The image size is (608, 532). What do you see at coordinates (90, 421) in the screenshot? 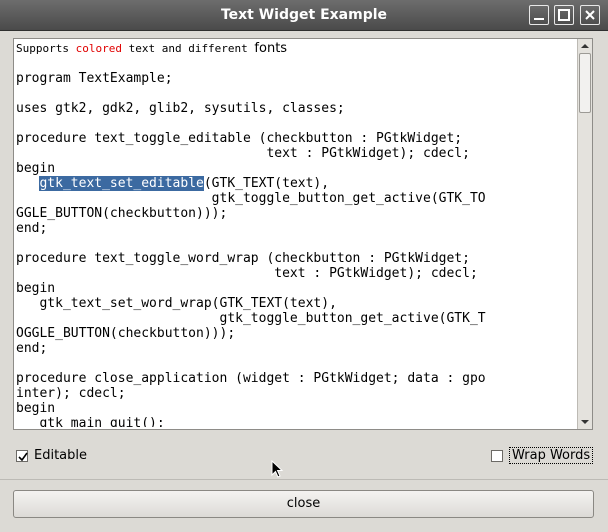
I see `code-line: gtk_main_quit();` at bounding box center [90, 421].